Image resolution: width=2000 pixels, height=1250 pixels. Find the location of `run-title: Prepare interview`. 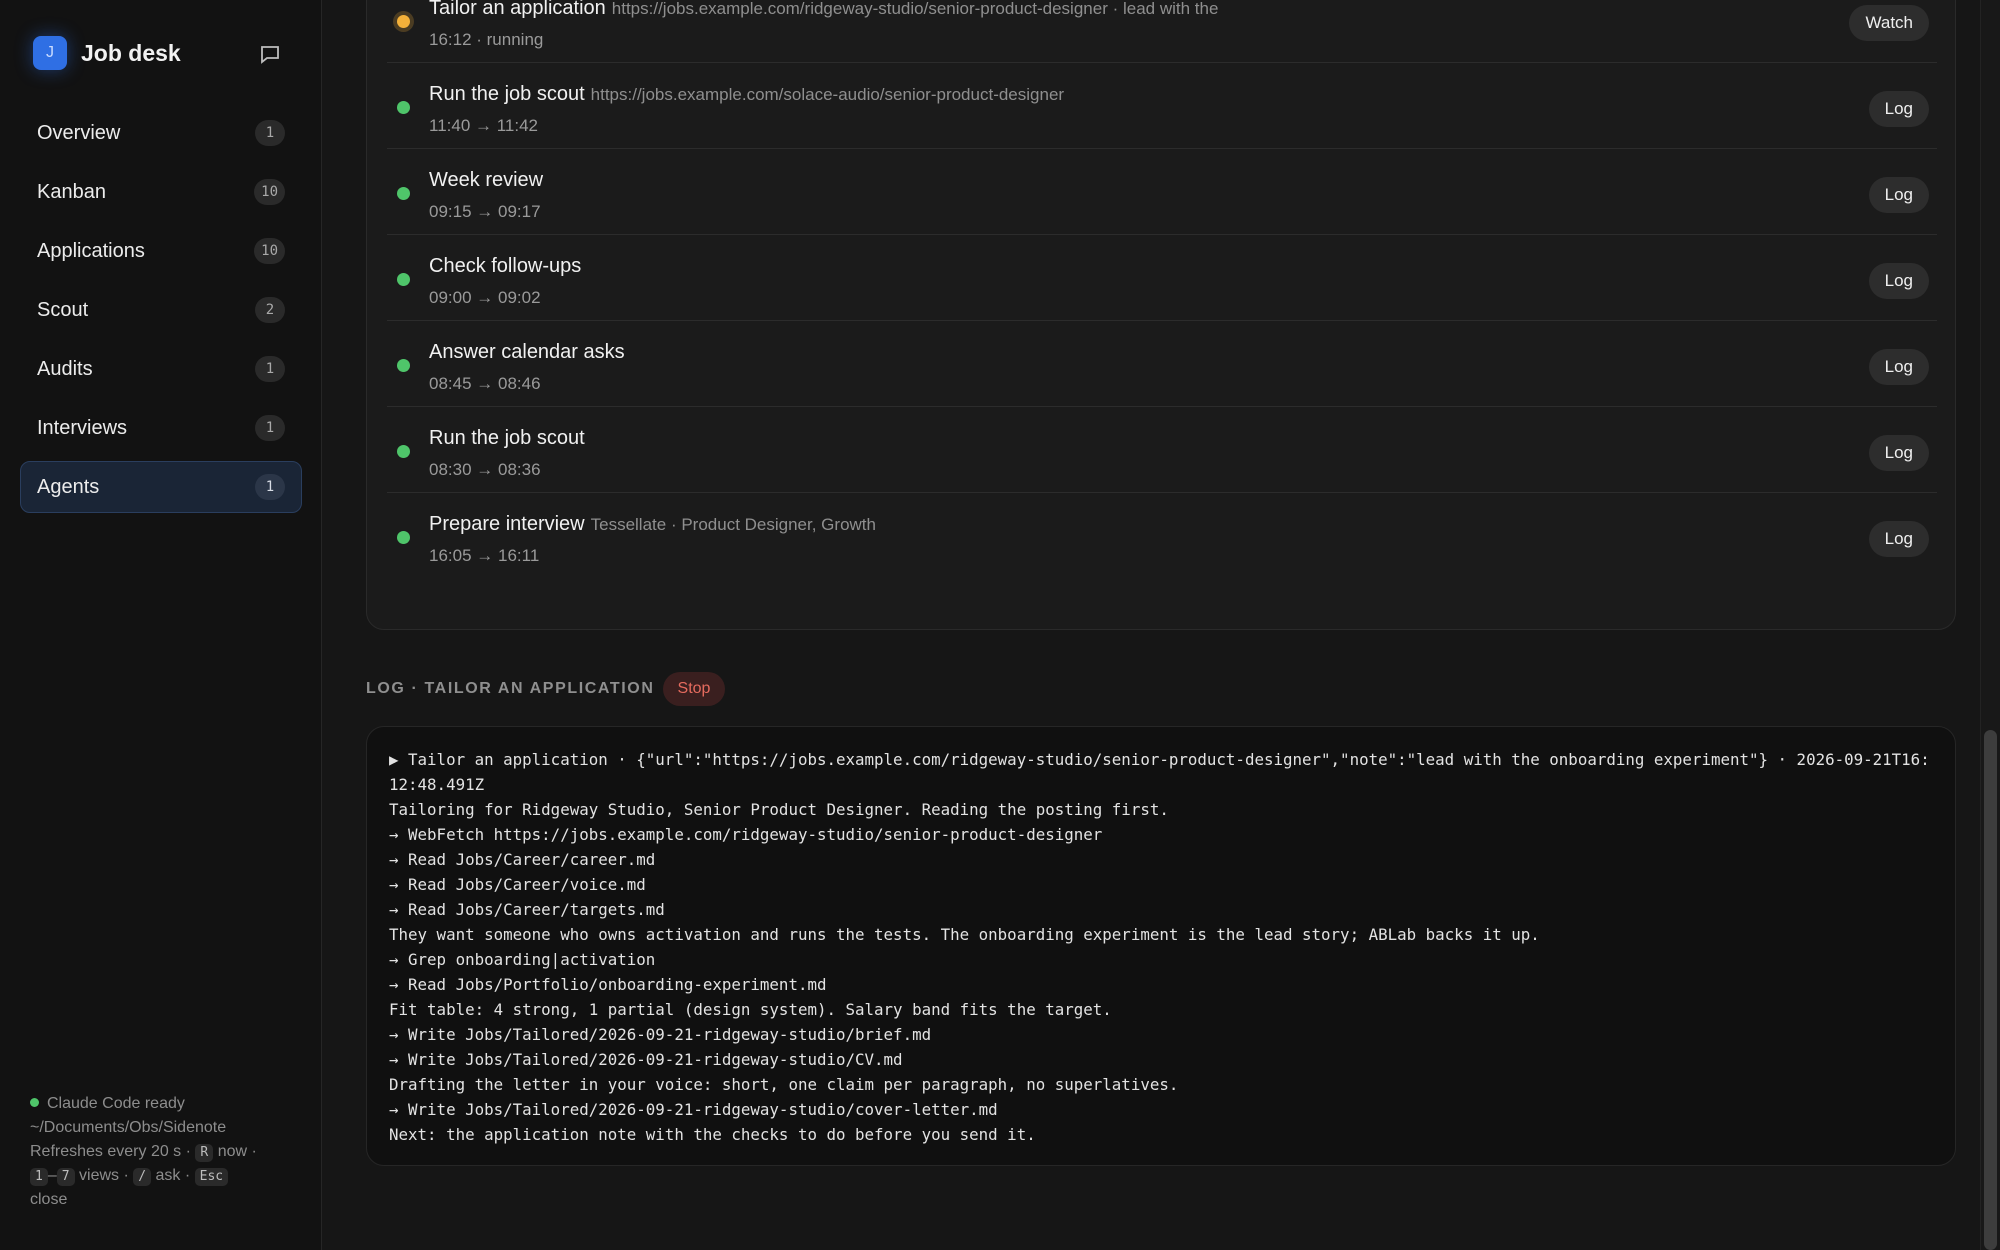

run-title: Prepare interview is located at coordinates (507, 524).